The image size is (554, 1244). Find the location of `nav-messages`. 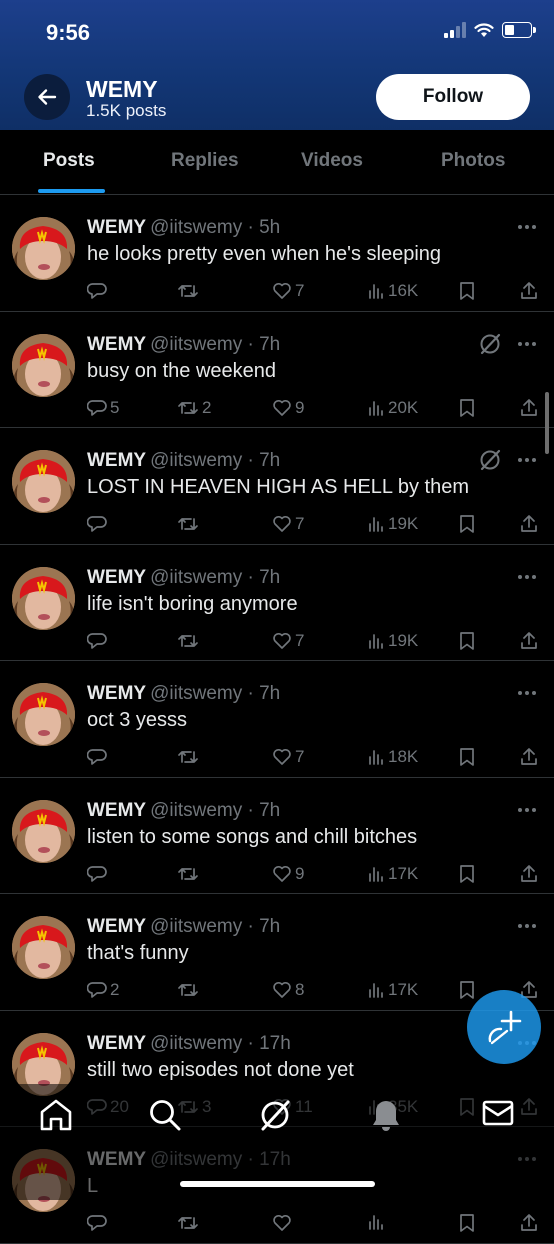

nav-messages is located at coordinates (498, 1115).